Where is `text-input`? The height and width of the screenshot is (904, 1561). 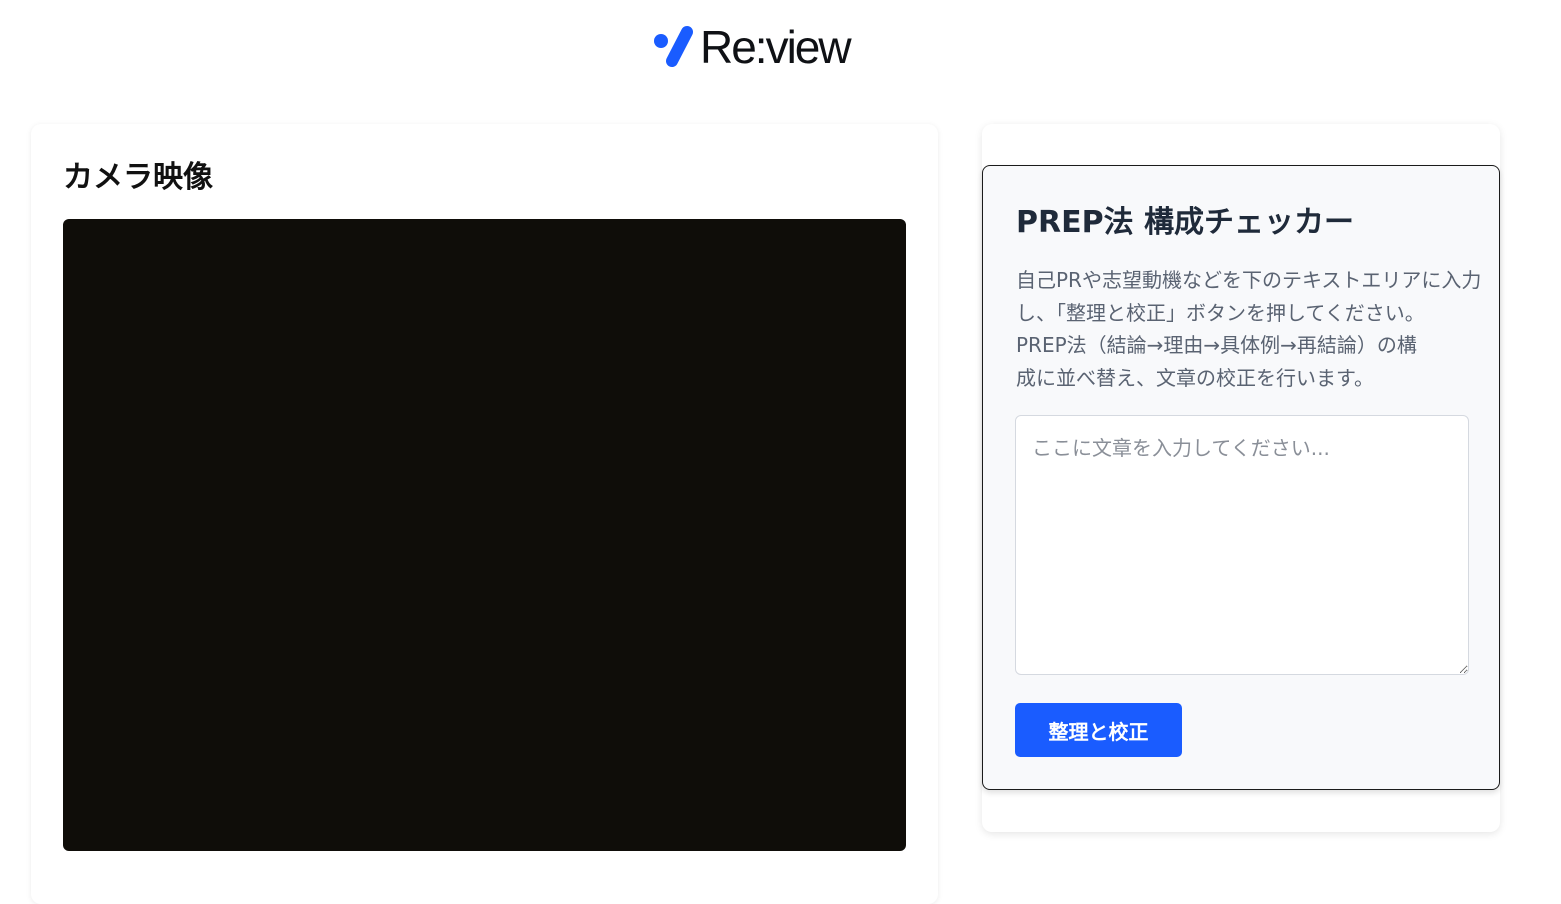 text-input is located at coordinates (1242, 545).